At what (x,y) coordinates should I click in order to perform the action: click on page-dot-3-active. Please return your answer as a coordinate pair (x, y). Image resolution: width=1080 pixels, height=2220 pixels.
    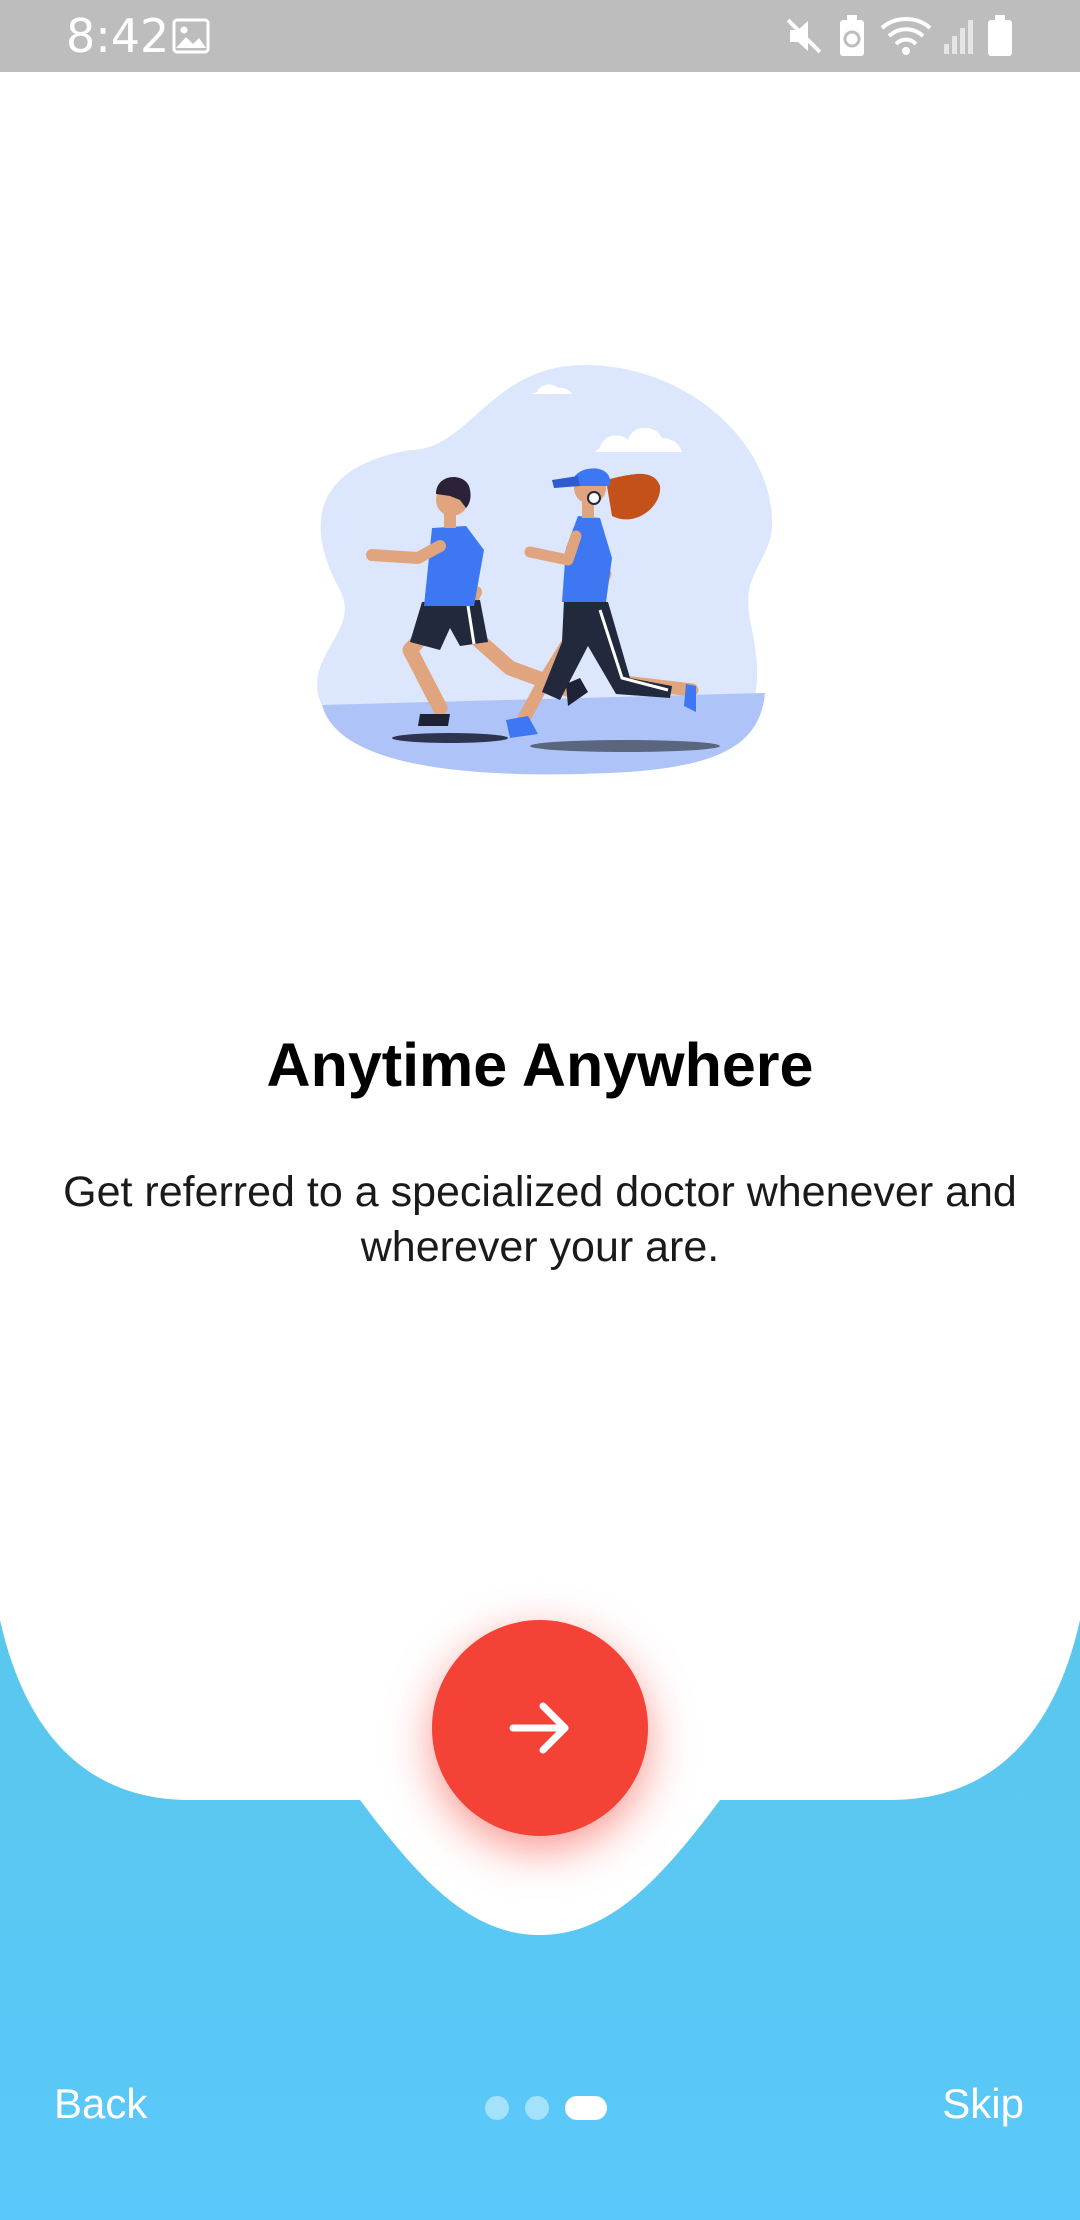
    Looking at the image, I should click on (586, 2108).